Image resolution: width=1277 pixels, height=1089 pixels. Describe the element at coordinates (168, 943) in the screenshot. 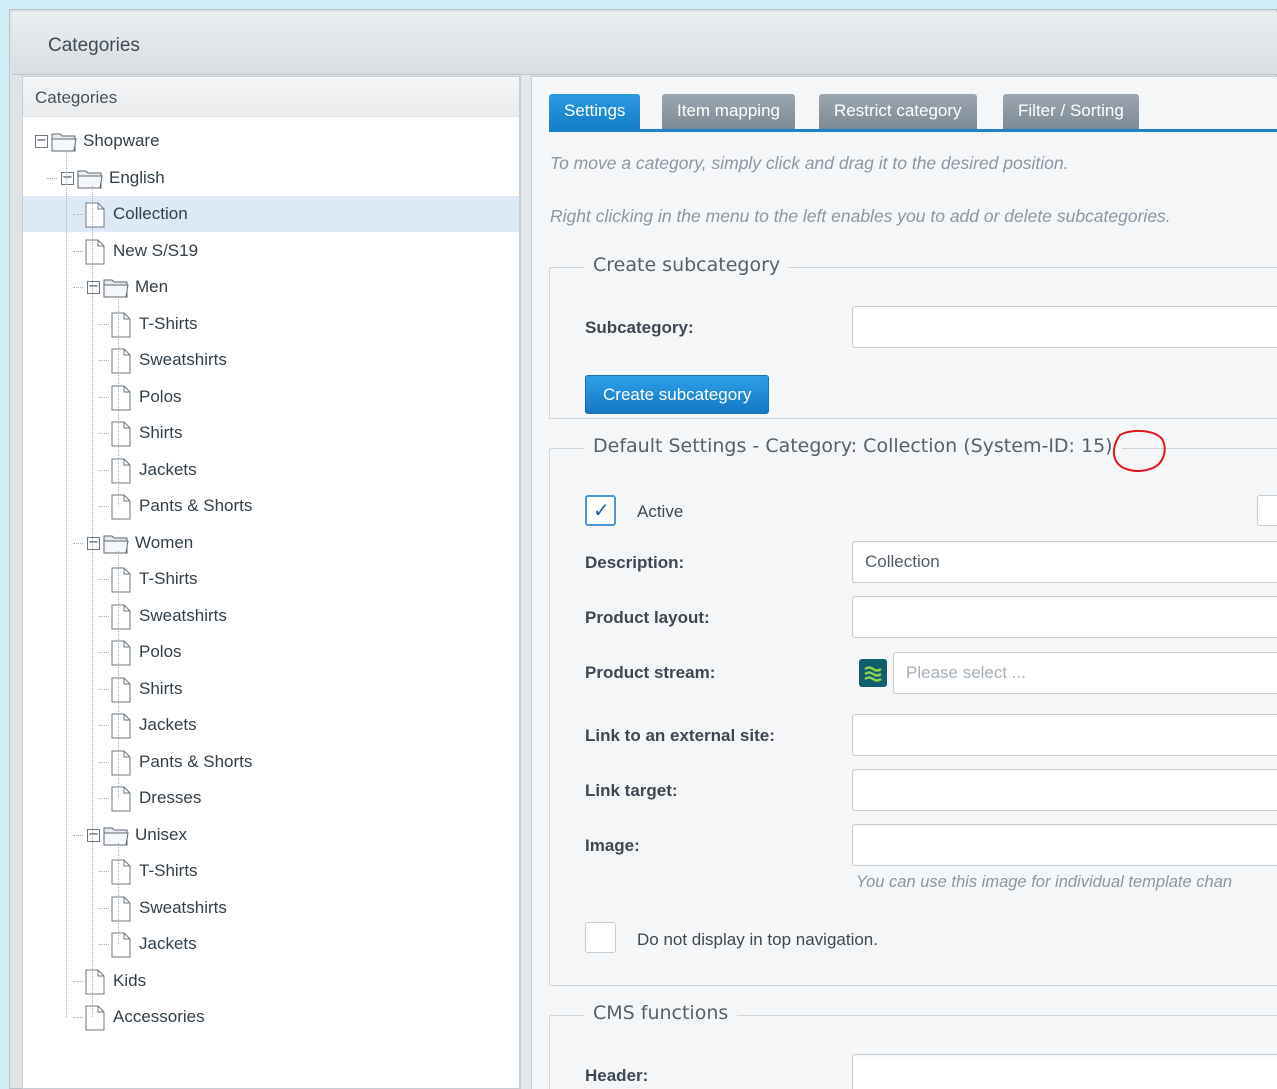

I see `tree-node-label: Jackets` at that location.